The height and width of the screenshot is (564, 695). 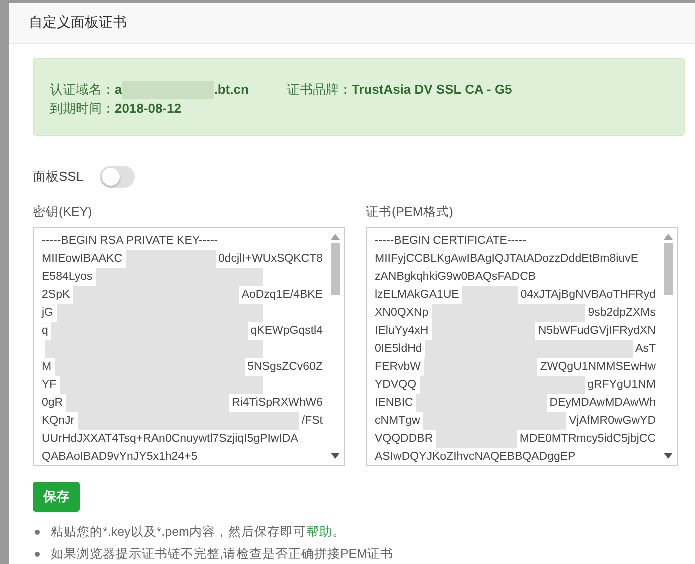 What do you see at coordinates (398, 367) in the screenshot?
I see `text-line: FERvbW` at bounding box center [398, 367].